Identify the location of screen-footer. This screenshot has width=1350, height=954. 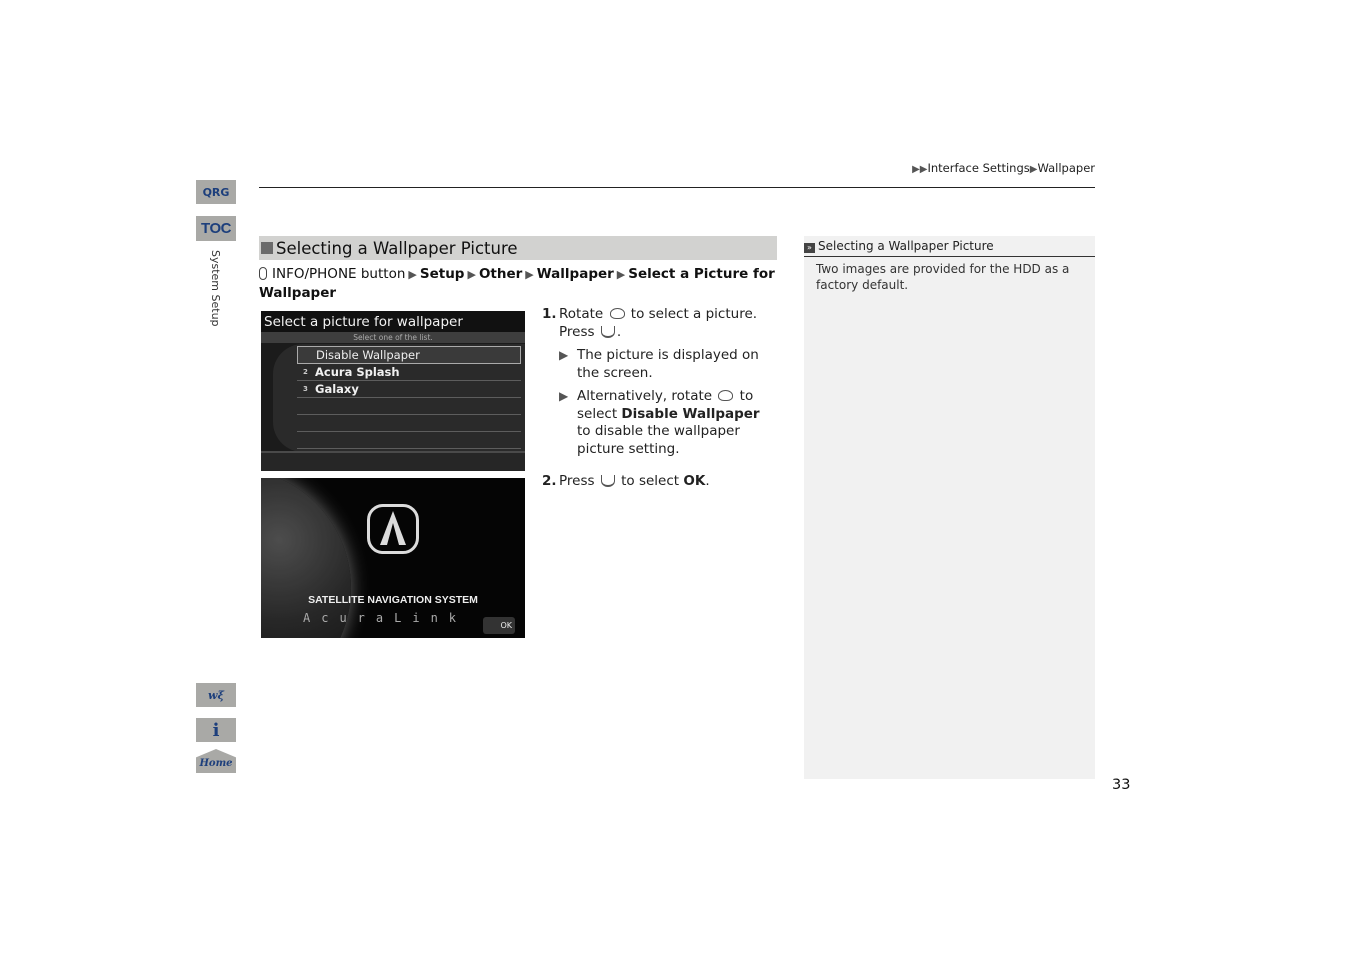
(393, 461).